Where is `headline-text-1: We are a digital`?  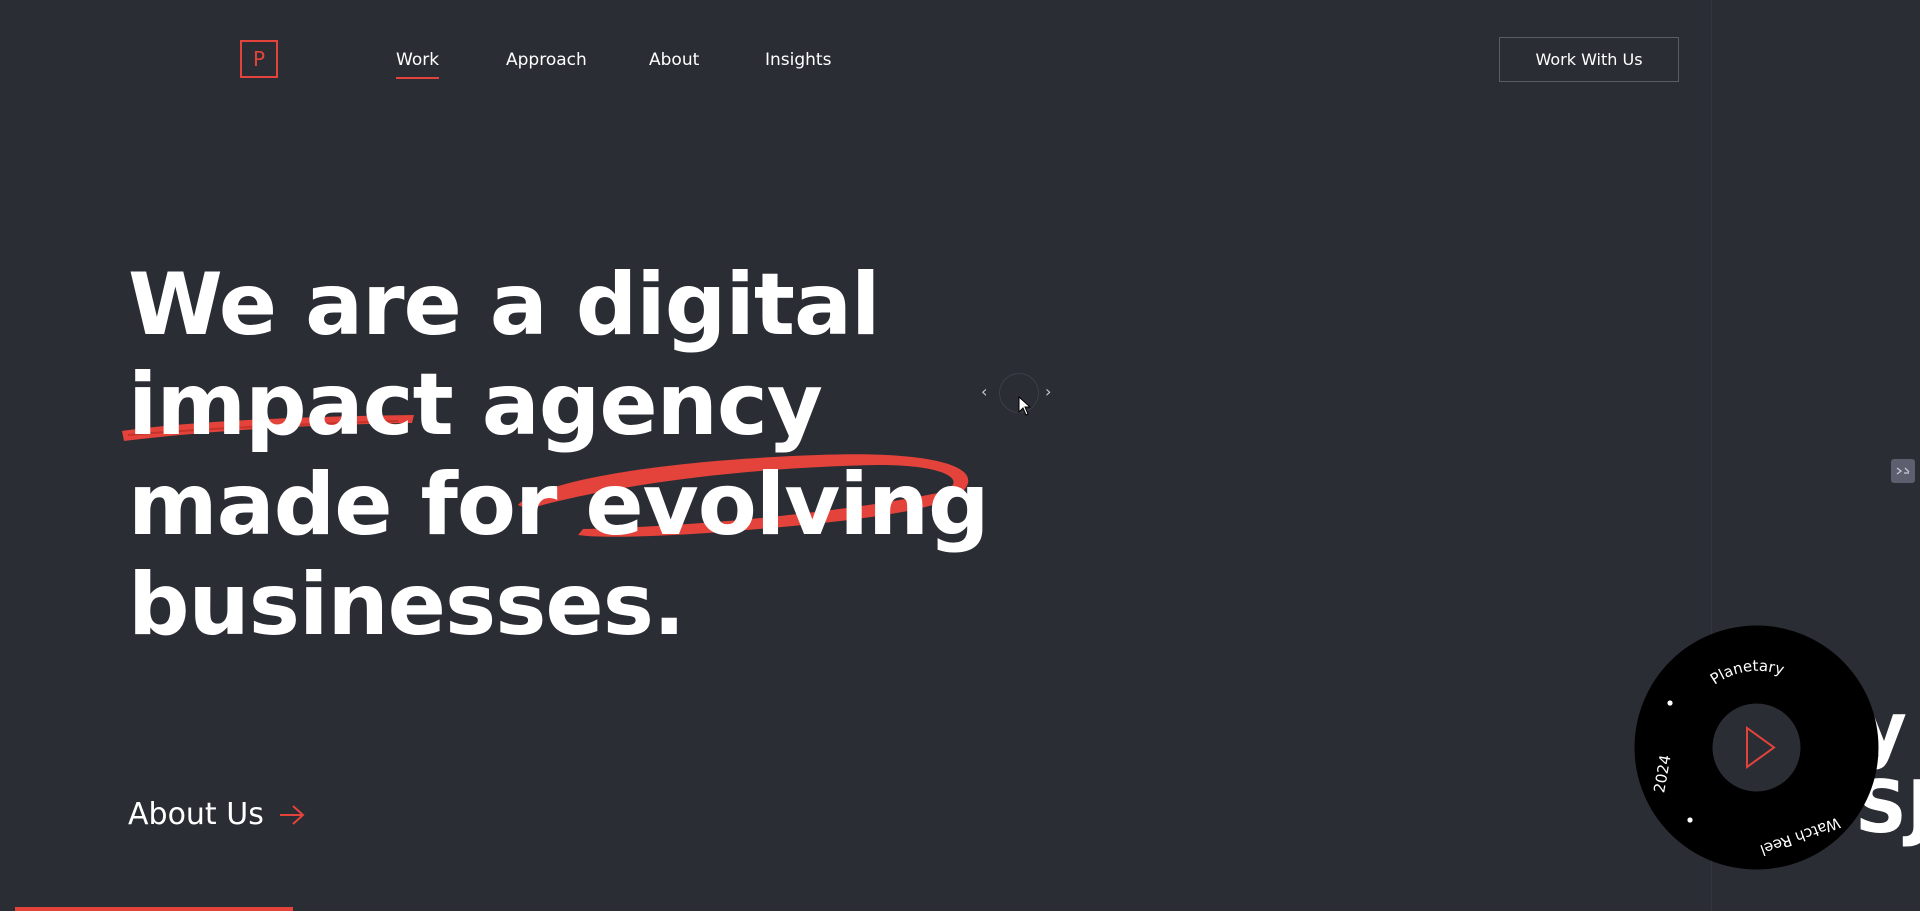
headline-text-1: We are a digital is located at coordinates (504, 305).